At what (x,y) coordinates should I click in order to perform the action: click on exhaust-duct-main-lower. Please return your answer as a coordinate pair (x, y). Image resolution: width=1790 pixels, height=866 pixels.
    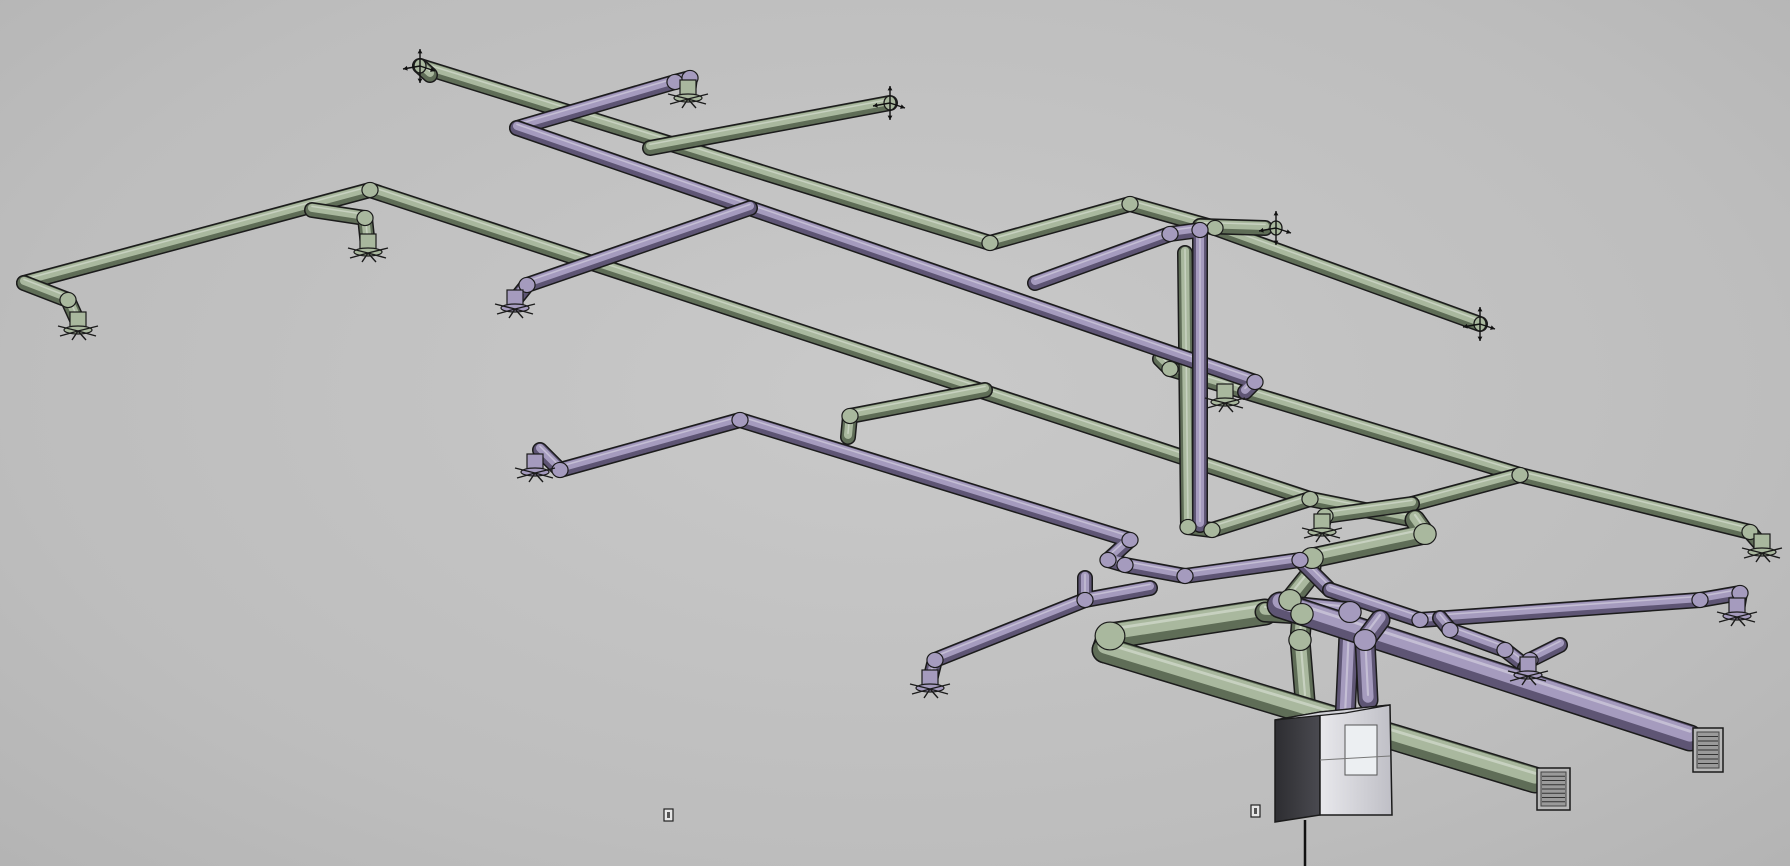
    Looking at the image, I should click on (935, 505).